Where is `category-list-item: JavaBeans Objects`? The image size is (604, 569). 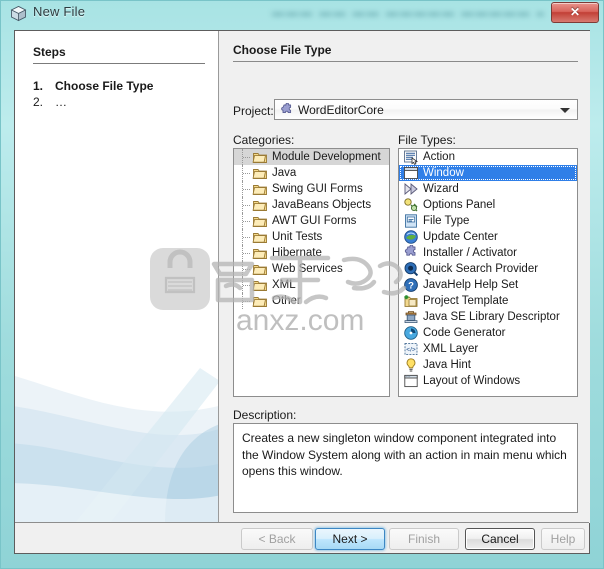 category-list-item: JavaBeans Objects is located at coordinates (311, 205).